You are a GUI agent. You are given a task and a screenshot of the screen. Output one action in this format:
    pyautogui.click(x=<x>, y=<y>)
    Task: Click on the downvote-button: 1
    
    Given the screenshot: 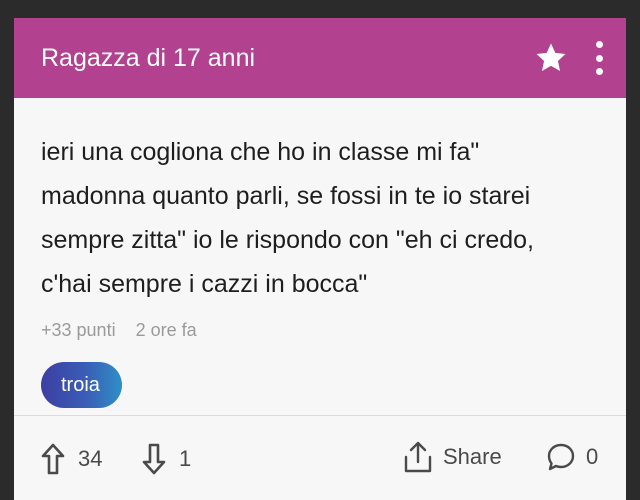 What is the action you would take?
    pyautogui.click(x=166, y=459)
    